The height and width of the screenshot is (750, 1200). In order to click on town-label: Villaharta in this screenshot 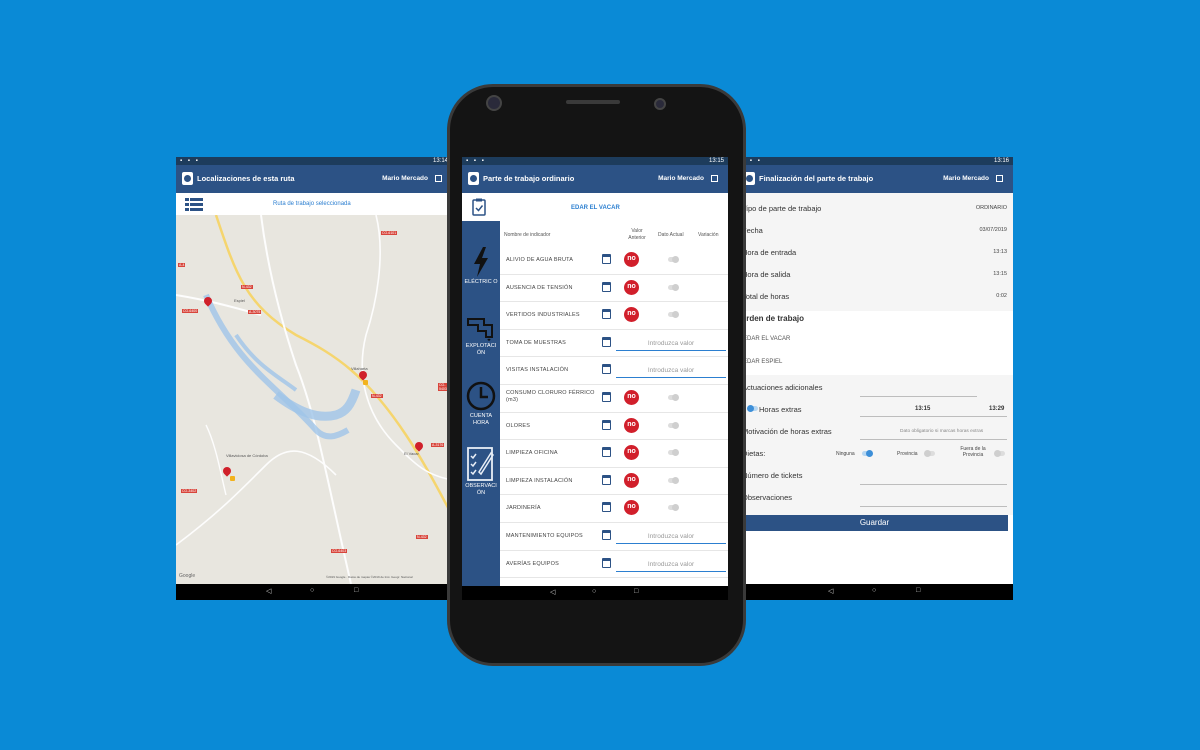, I will do `click(359, 368)`.